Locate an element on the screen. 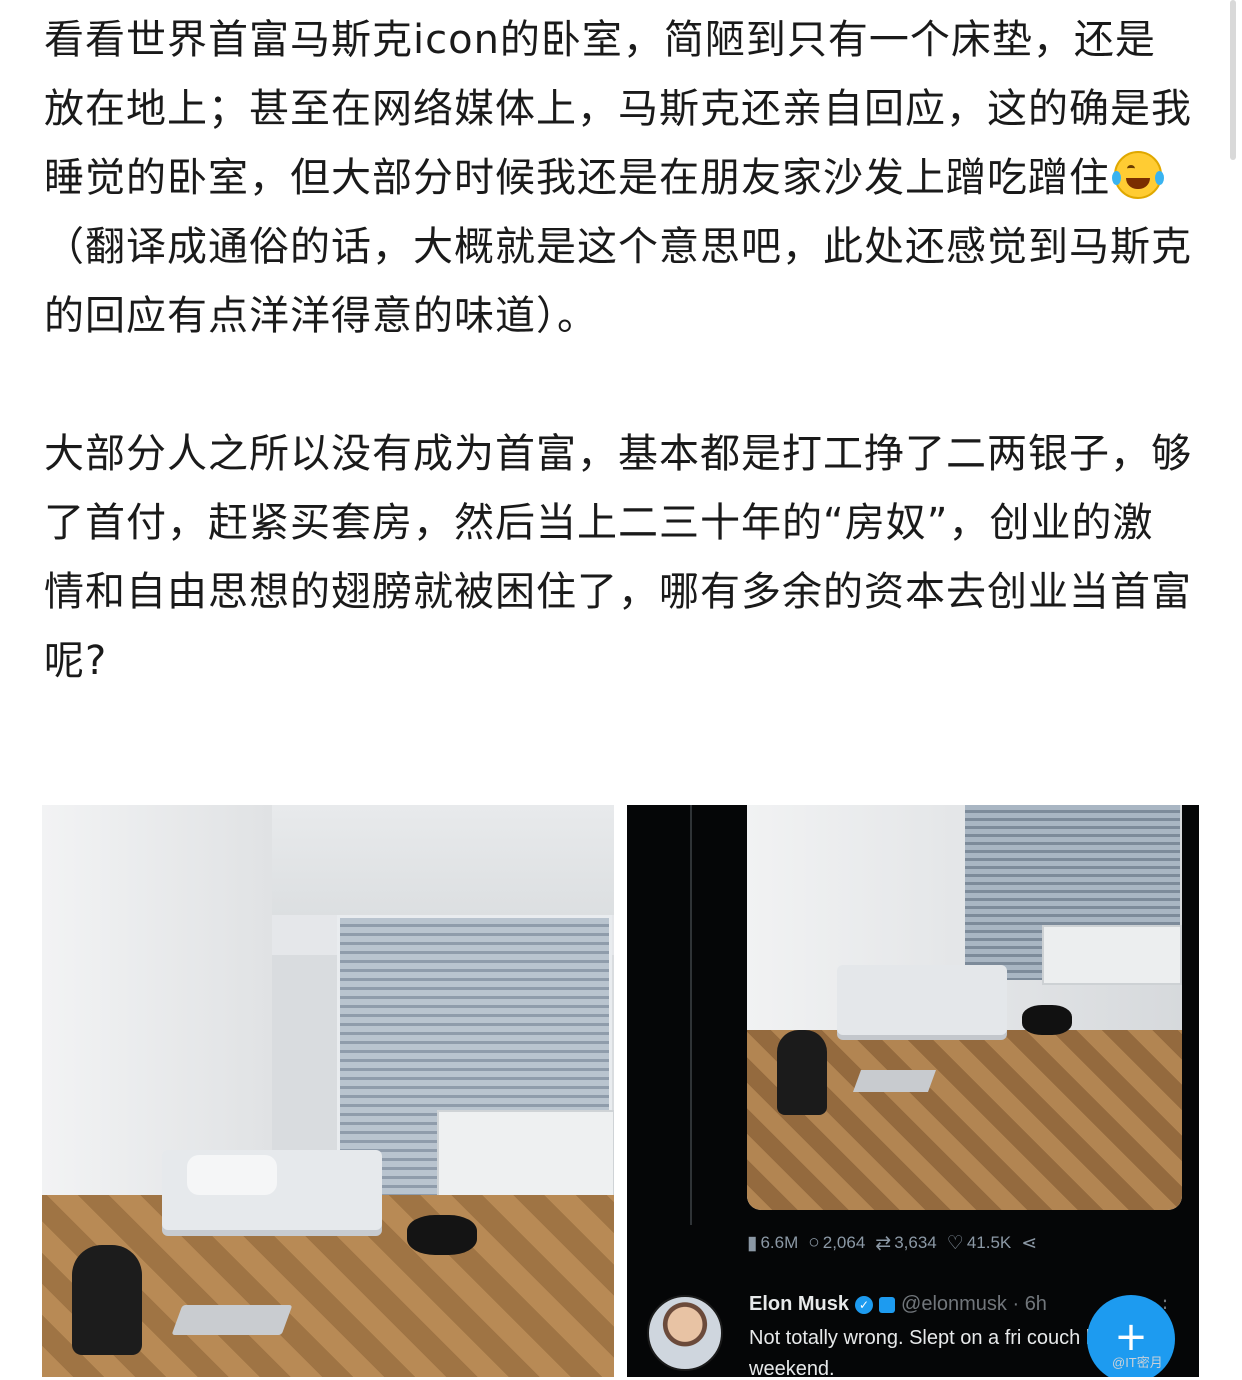 The height and width of the screenshot is (1380, 1242). tweet-photo-radiator is located at coordinates (1112, 955).